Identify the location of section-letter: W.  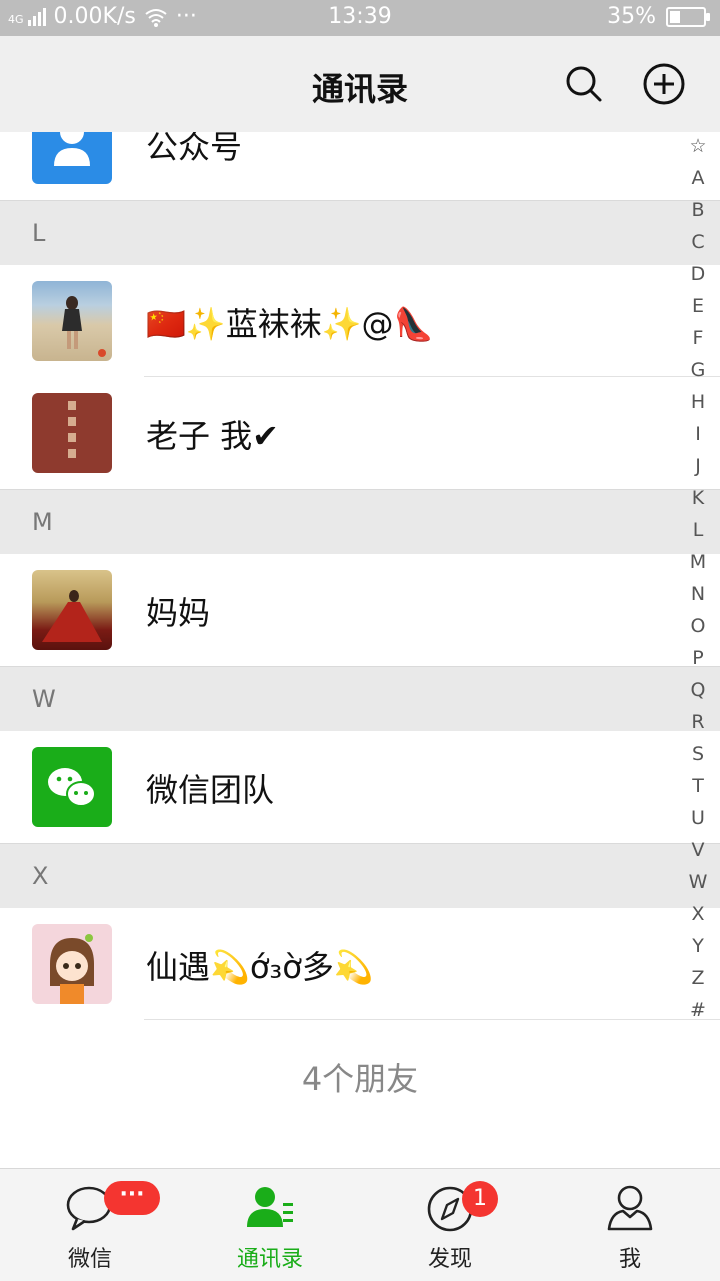
(44, 699).